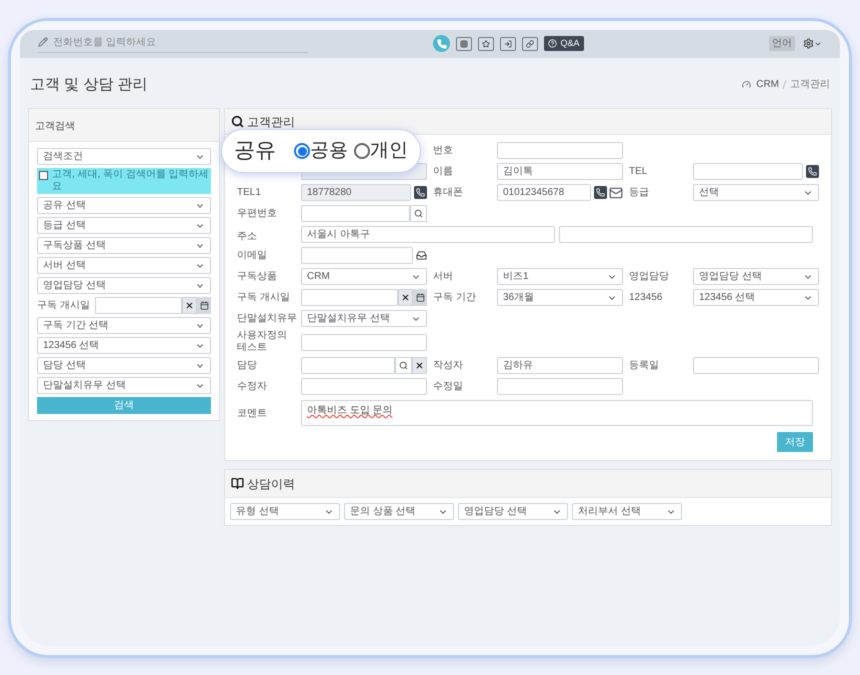 Image resolution: width=860 pixels, height=675 pixels. I want to click on comment-textarea: 아톡비즈 도입 문의, so click(557, 413).